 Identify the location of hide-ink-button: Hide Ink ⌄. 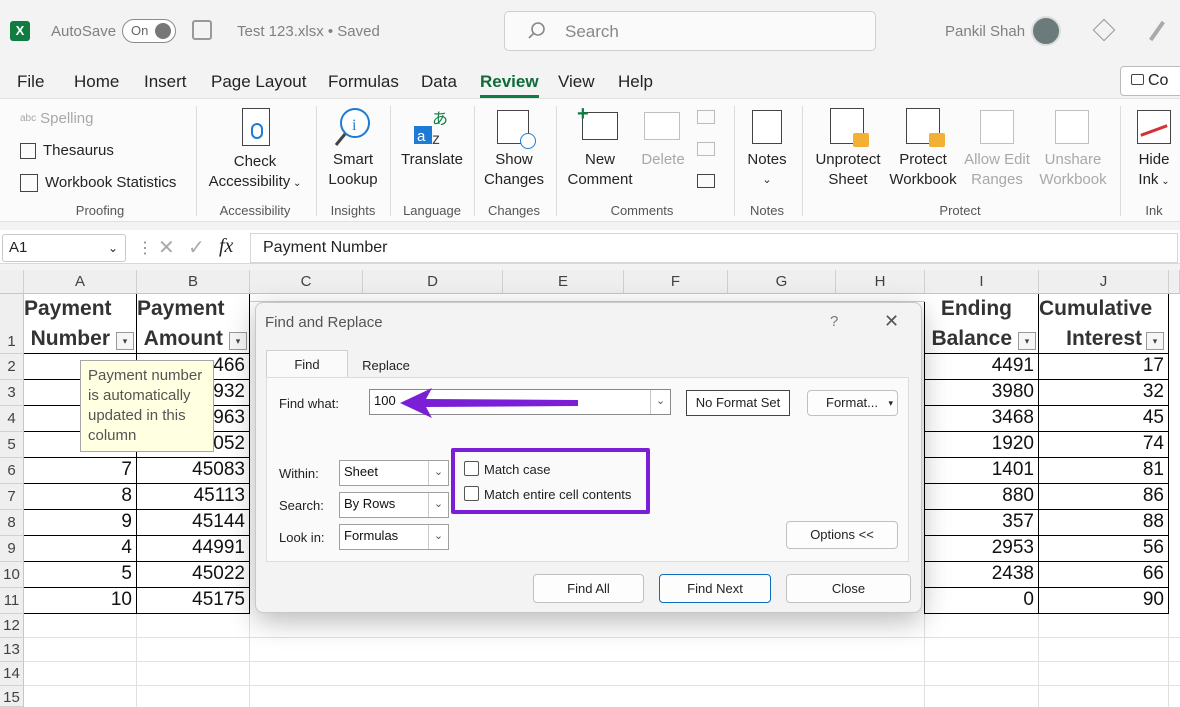
(1154, 171).